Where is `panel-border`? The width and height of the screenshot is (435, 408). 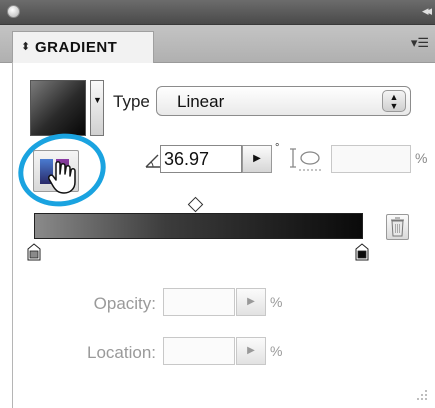 panel-border is located at coordinates (12, 235).